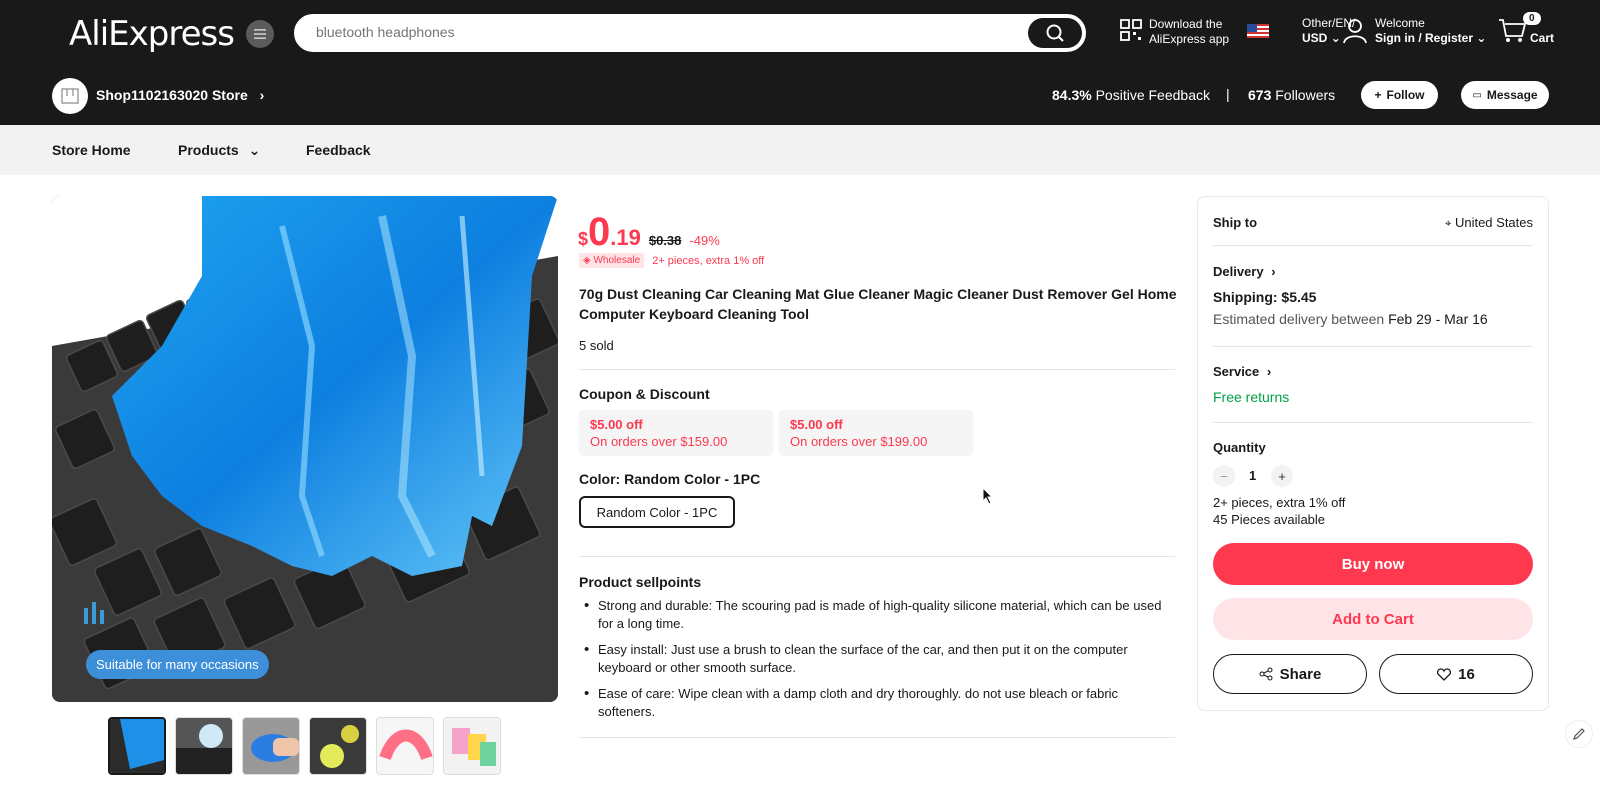 This screenshot has height=801, width=1600. What do you see at coordinates (152, 34) in the screenshot?
I see `aliexpress-logo: AliExpress` at bounding box center [152, 34].